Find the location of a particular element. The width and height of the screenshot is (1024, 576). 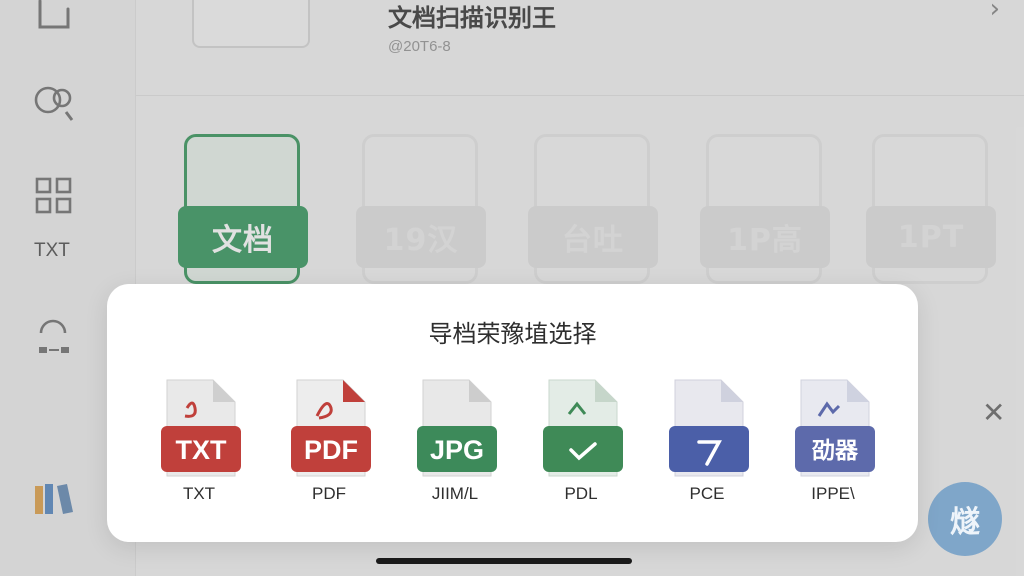

format-label: IPPE\ is located at coordinates (833, 493).